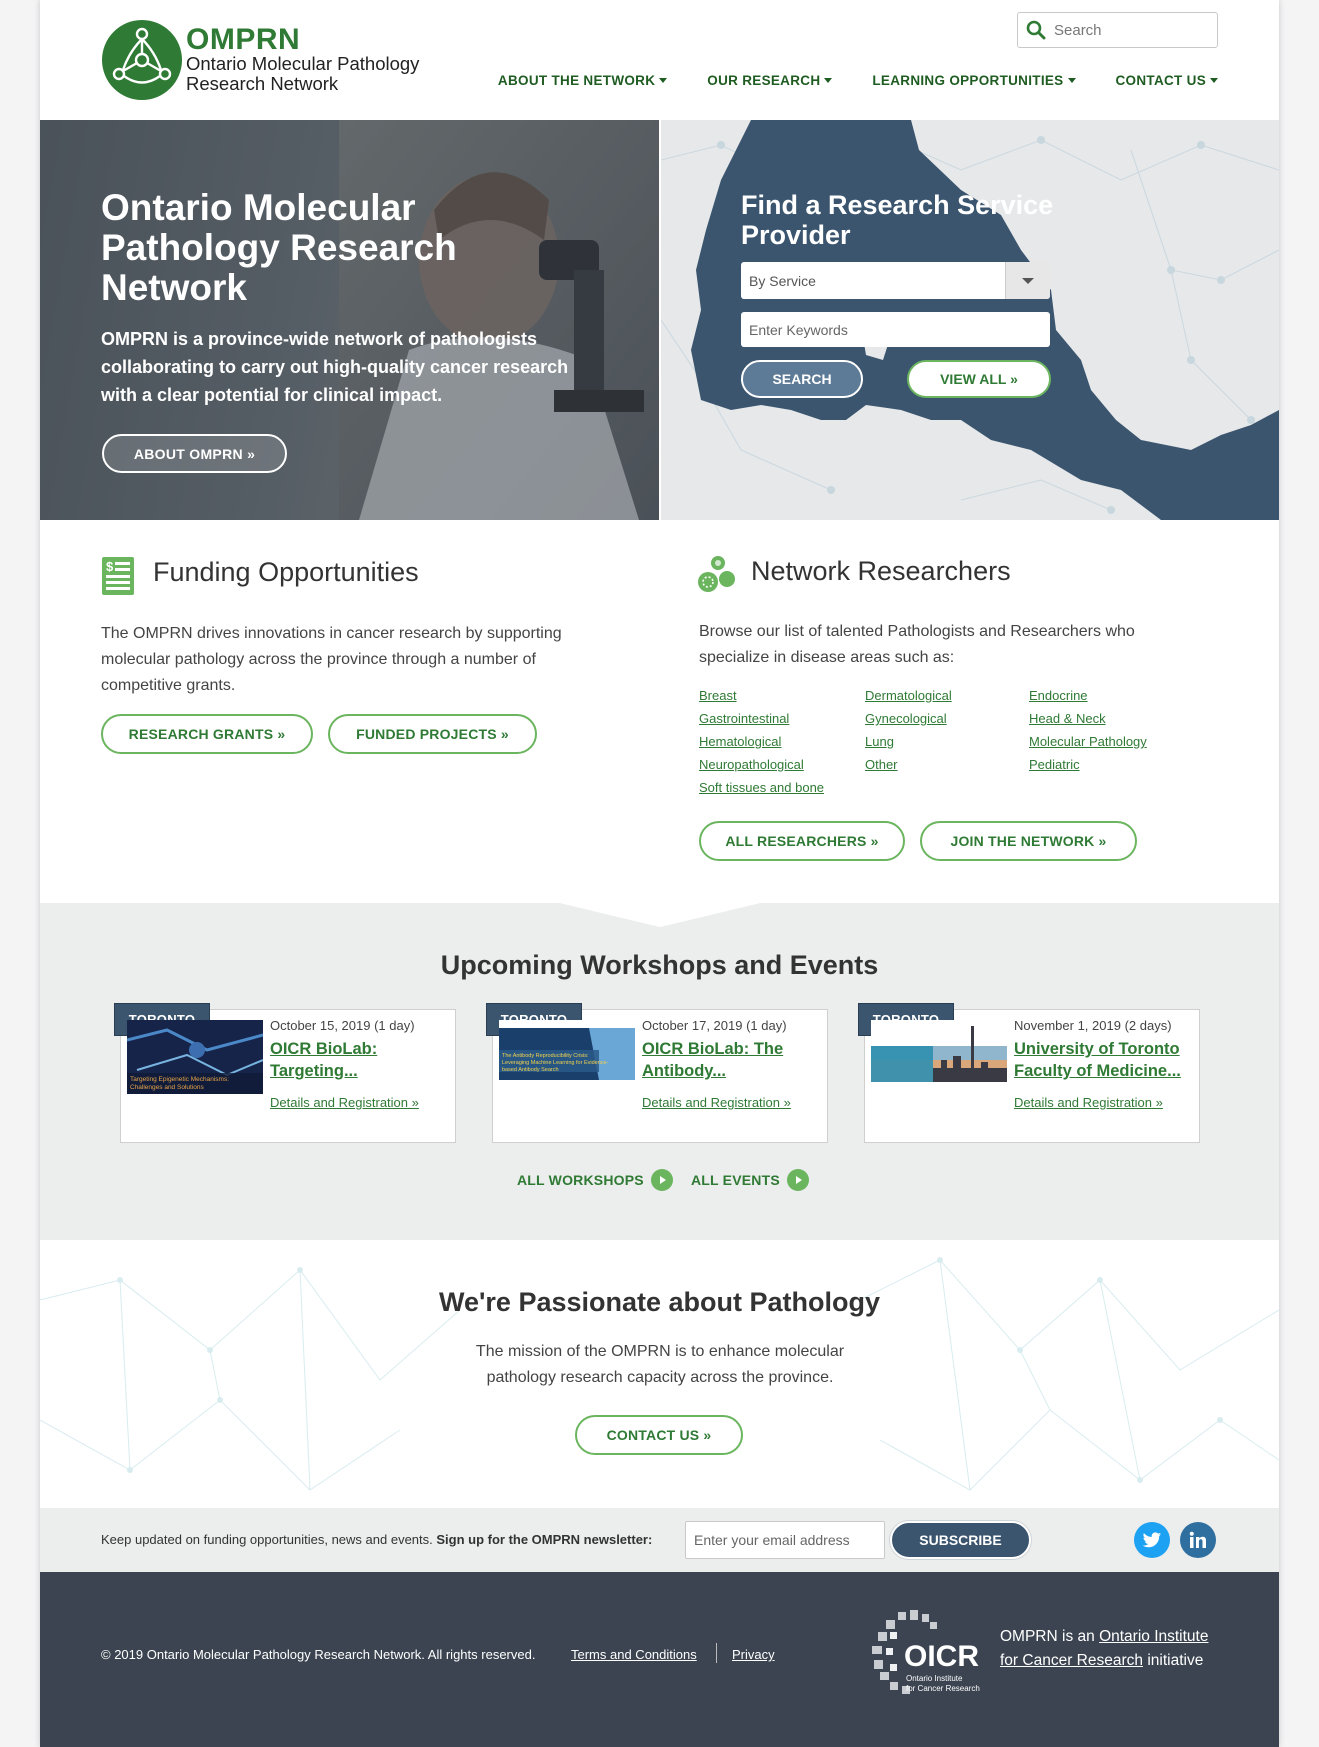 The height and width of the screenshot is (1747, 1319). Describe the element at coordinates (764, 80) in the screenshot. I see `nav-label: OUR RESEARCH` at that location.